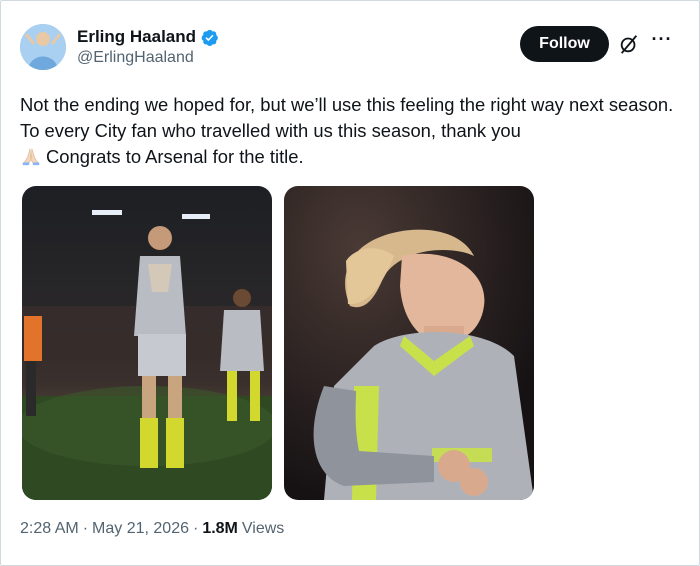 Image resolution: width=700 pixels, height=566 pixels. I want to click on tweet-time: 2:28 AM, so click(49, 529).